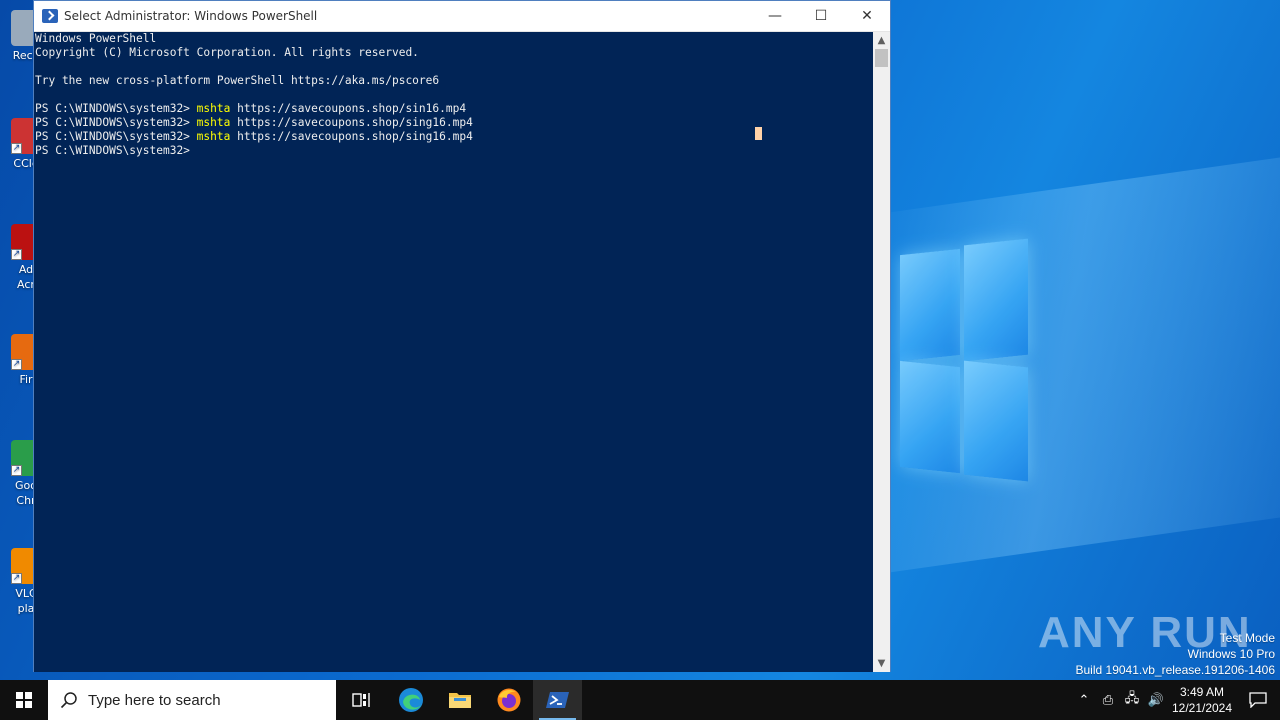 The height and width of the screenshot is (720, 1280). What do you see at coordinates (454, 39) in the screenshot?
I see `console-line: Windows PowerShell` at bounding box center [454, 39].